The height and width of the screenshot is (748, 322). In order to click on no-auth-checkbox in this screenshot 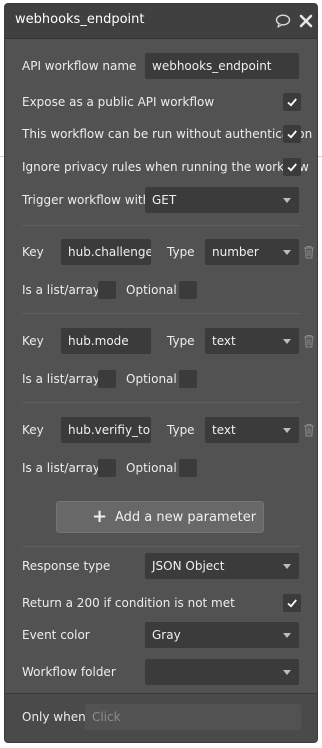, I will do `click(292, 134)`.